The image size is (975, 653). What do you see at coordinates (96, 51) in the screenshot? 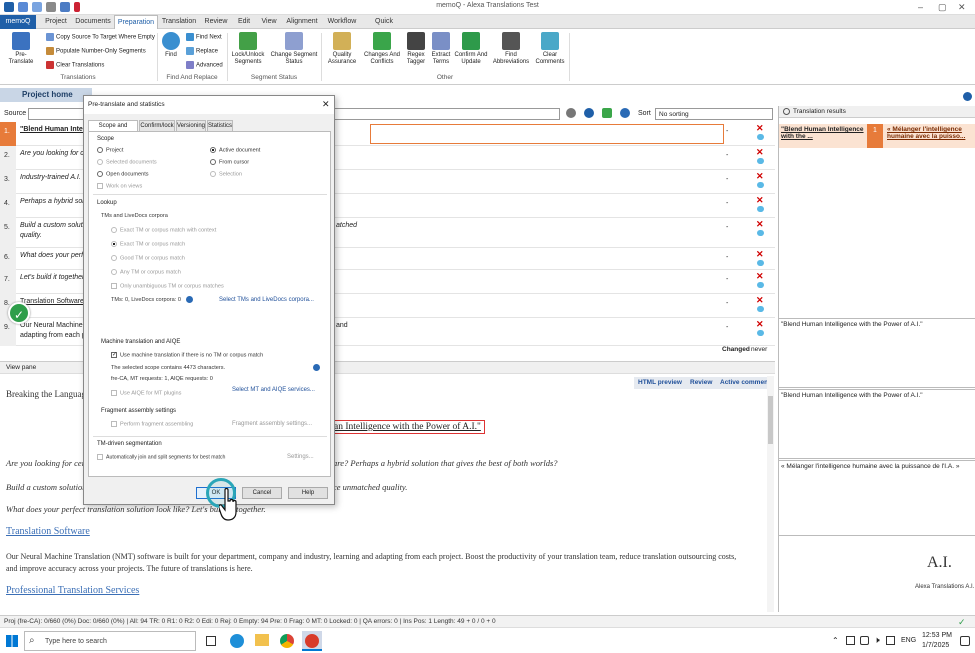
I see `populate-numbers-button: Populate Number-Only Segments` at bounding box center [96, 51].